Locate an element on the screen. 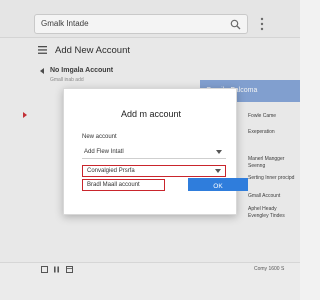 The image size is (320, 300). grid-icon is located at coordinates (44, 269).